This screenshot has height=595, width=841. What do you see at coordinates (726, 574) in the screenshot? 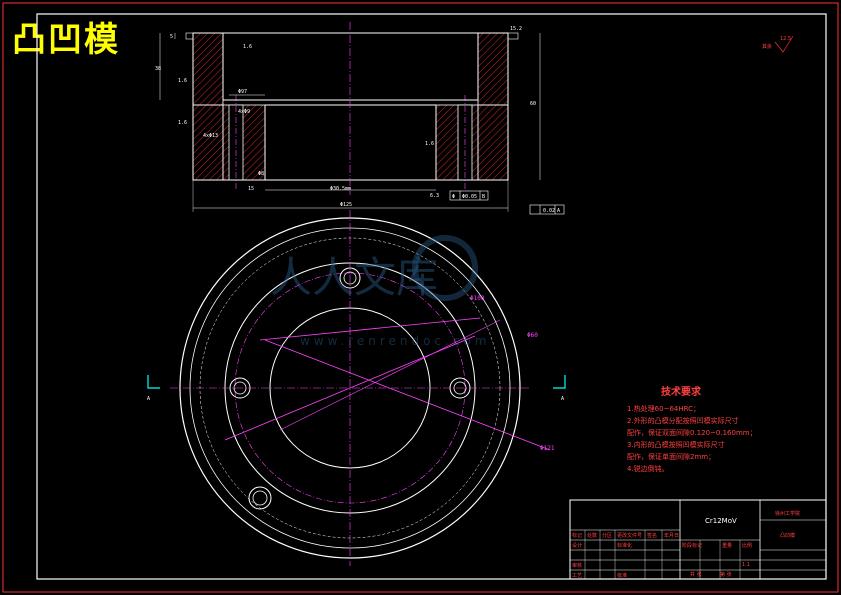
I see `tb-cell-15: 第 张` at bounding box center [726, 574].